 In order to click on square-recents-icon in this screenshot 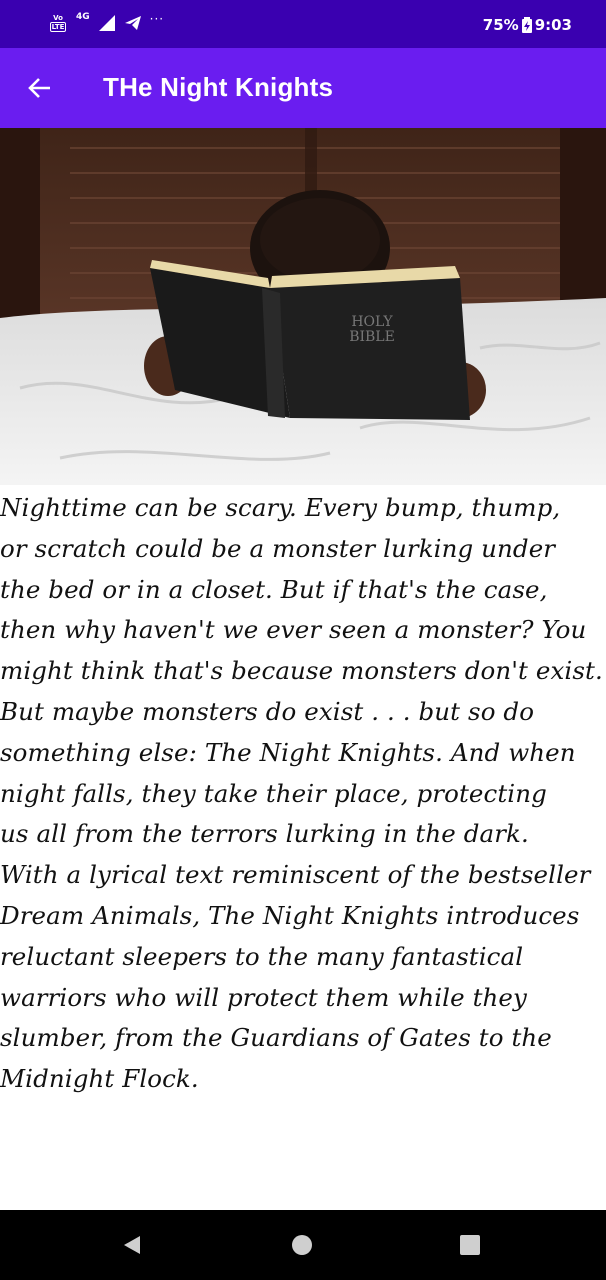, I will do `click(470, 1245)`.